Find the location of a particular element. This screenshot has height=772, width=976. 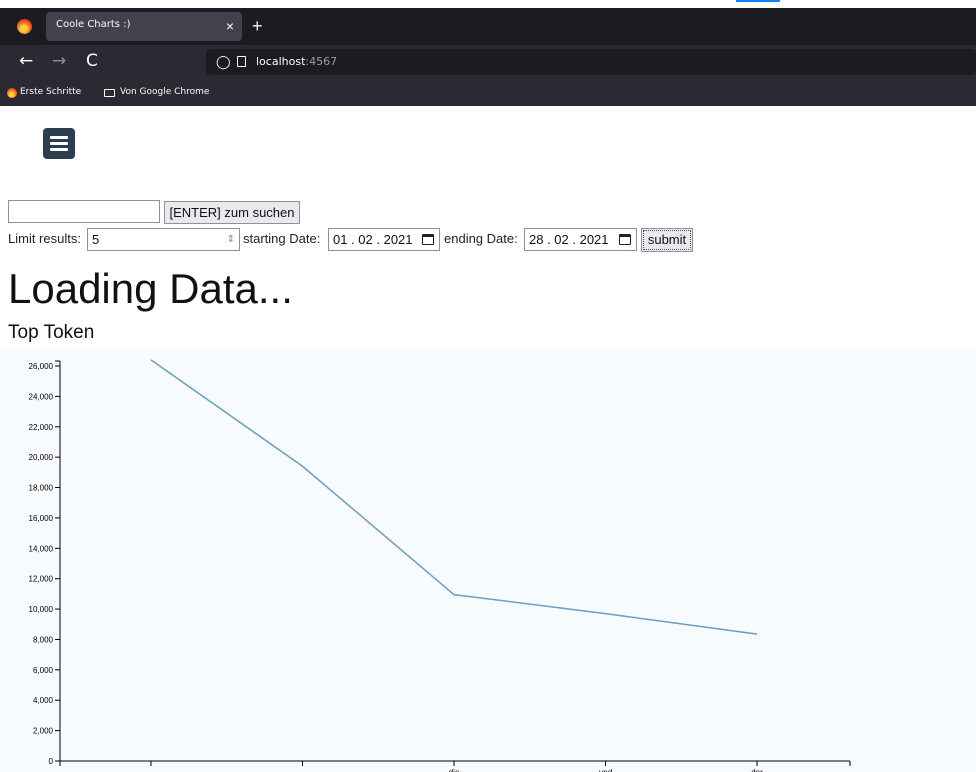

y-tick-label: 12,000 is located at coordinates (41, 579).